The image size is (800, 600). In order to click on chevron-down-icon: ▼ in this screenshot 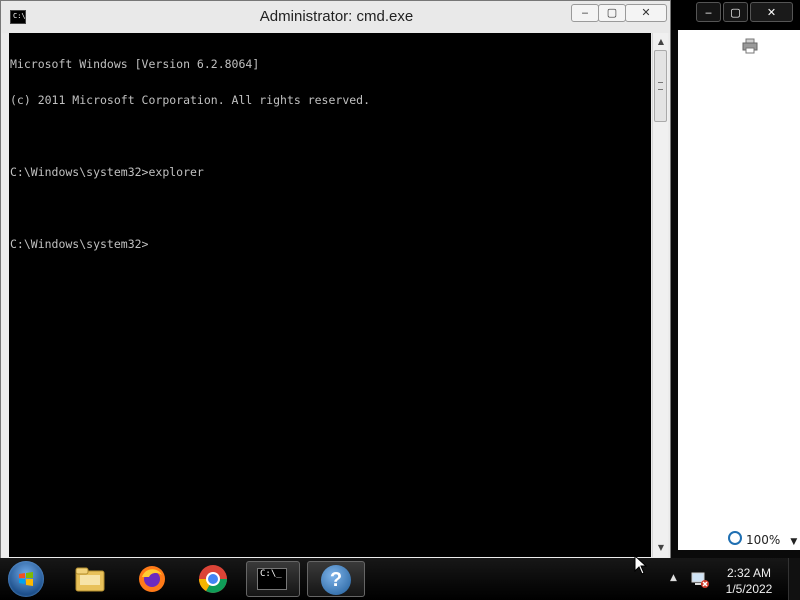, I will do `click(793, 542)`.